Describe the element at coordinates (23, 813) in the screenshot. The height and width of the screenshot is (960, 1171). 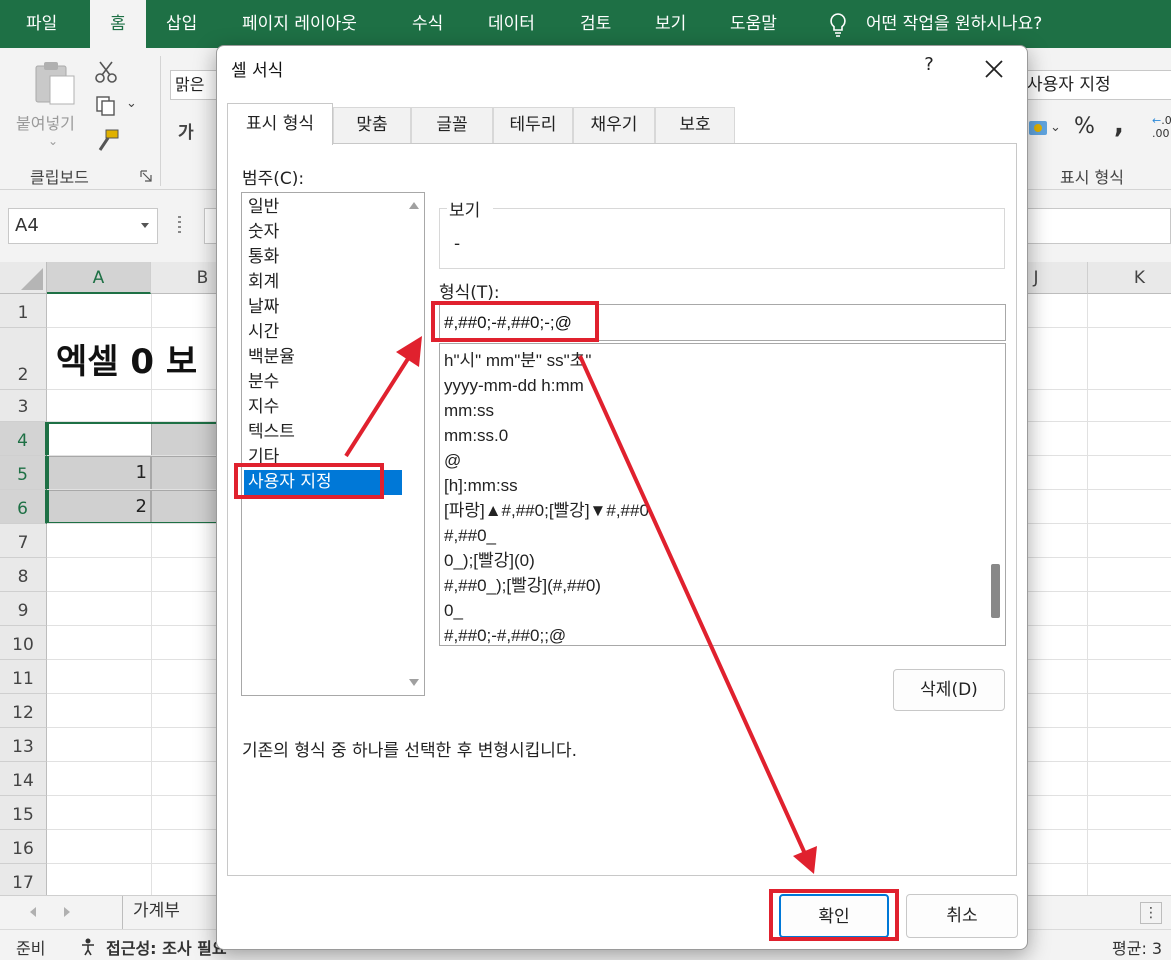
I see `row-header-15: 15` at that location.